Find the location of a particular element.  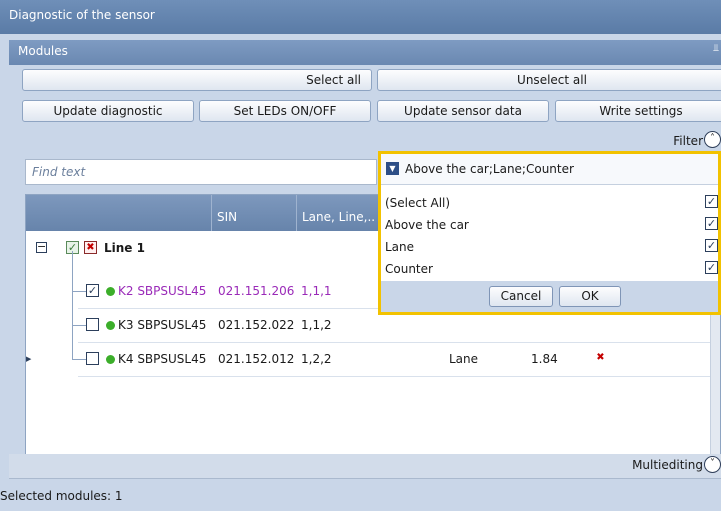

module-lane: 1,2,2 is located at coordinates (316, 359).